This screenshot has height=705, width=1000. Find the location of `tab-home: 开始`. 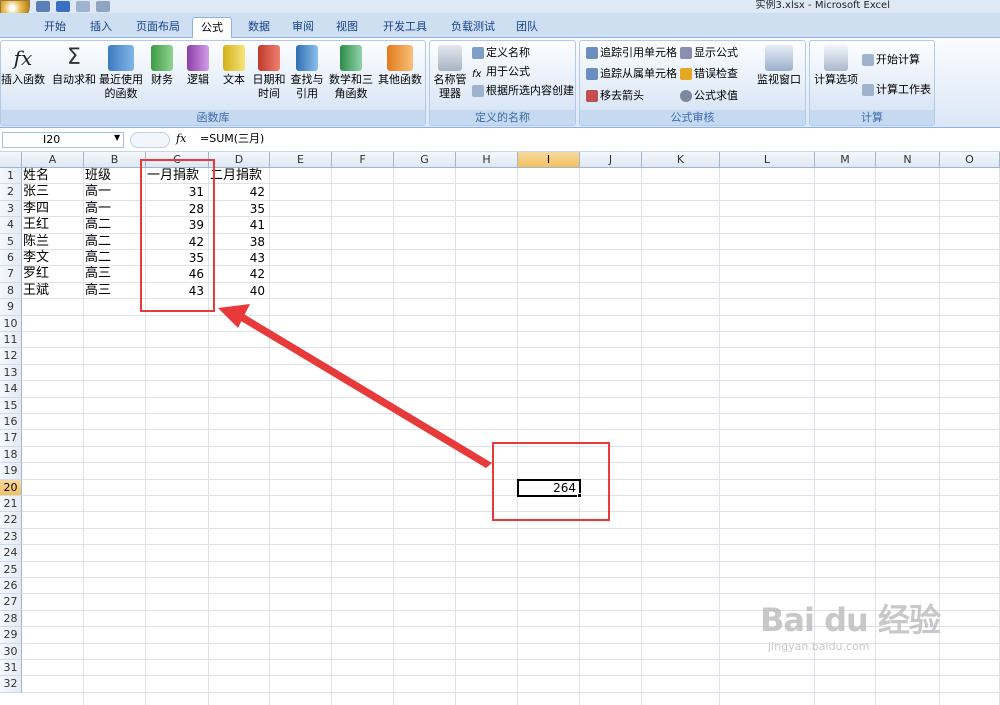

tab-home: 开始 is located at coordinates (55, 27).